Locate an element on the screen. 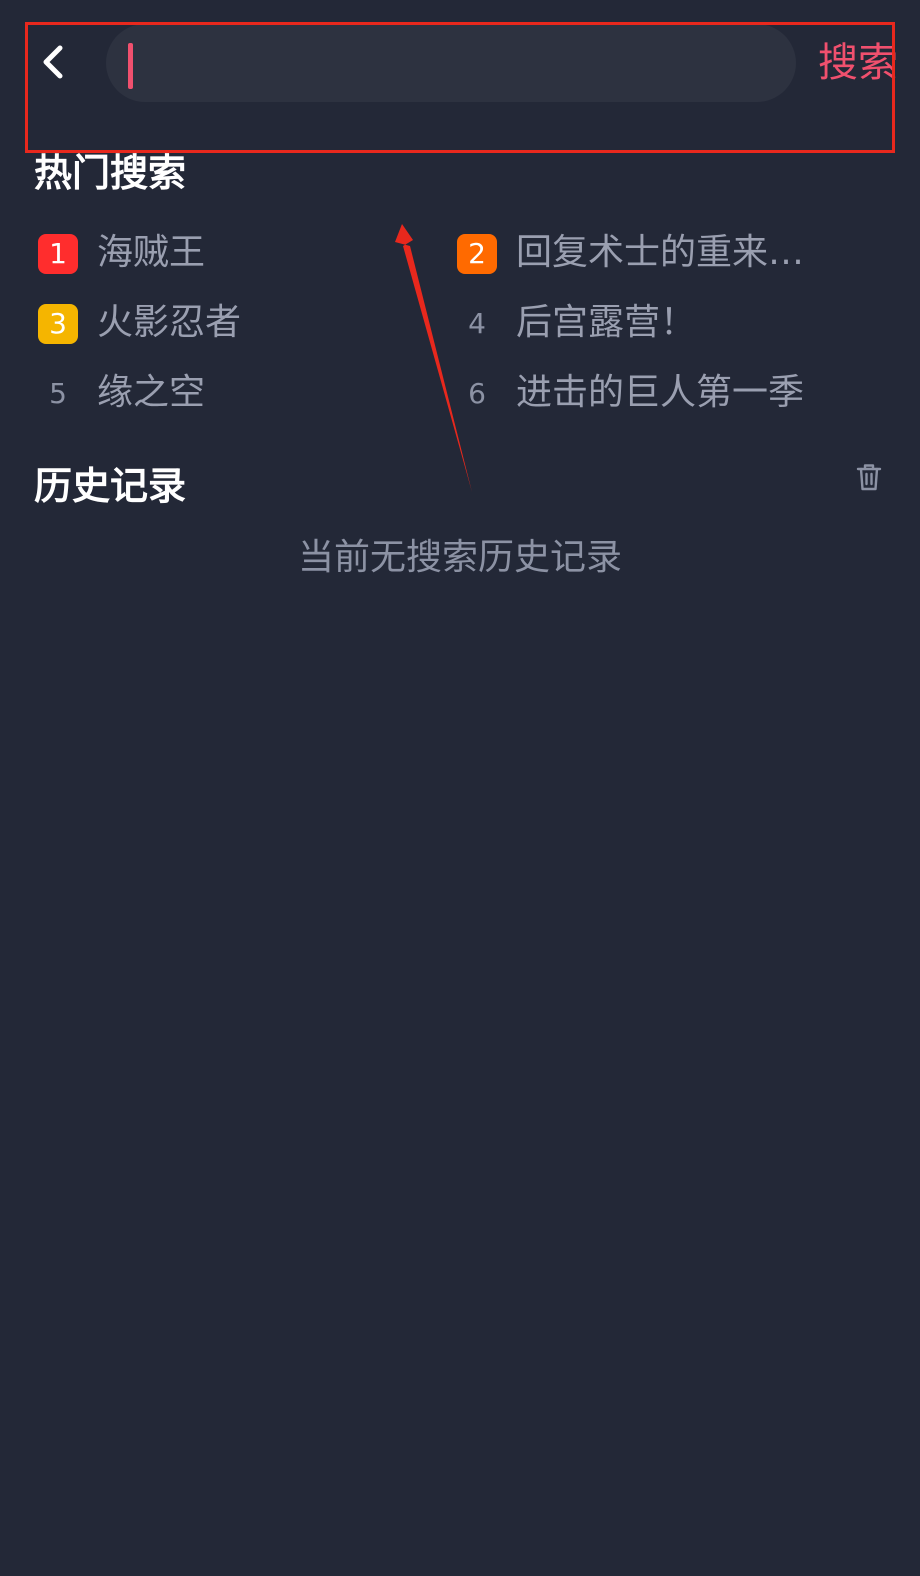 This screenshot has width=920, height=1576. back-button is located at coordinates (54, 62).